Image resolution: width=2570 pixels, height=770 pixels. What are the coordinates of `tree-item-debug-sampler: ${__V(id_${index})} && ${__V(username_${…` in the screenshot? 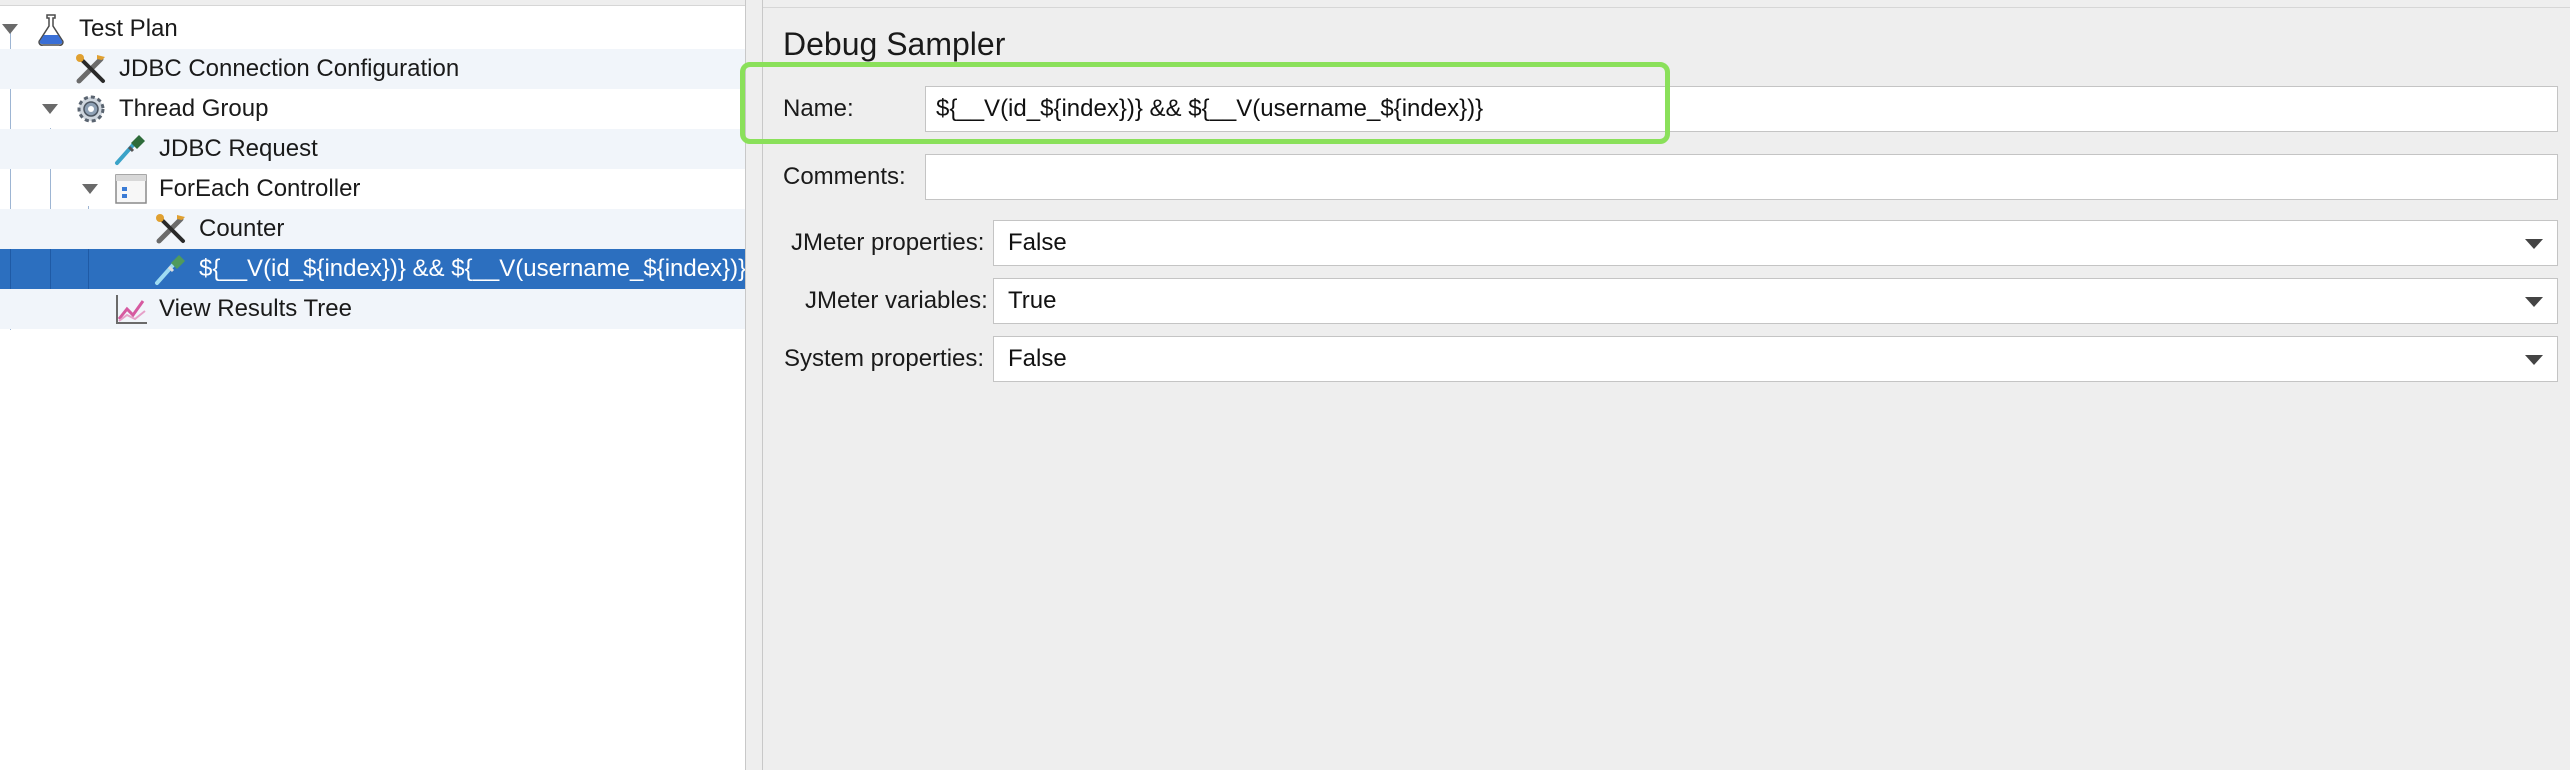 It's located at (373, 269).